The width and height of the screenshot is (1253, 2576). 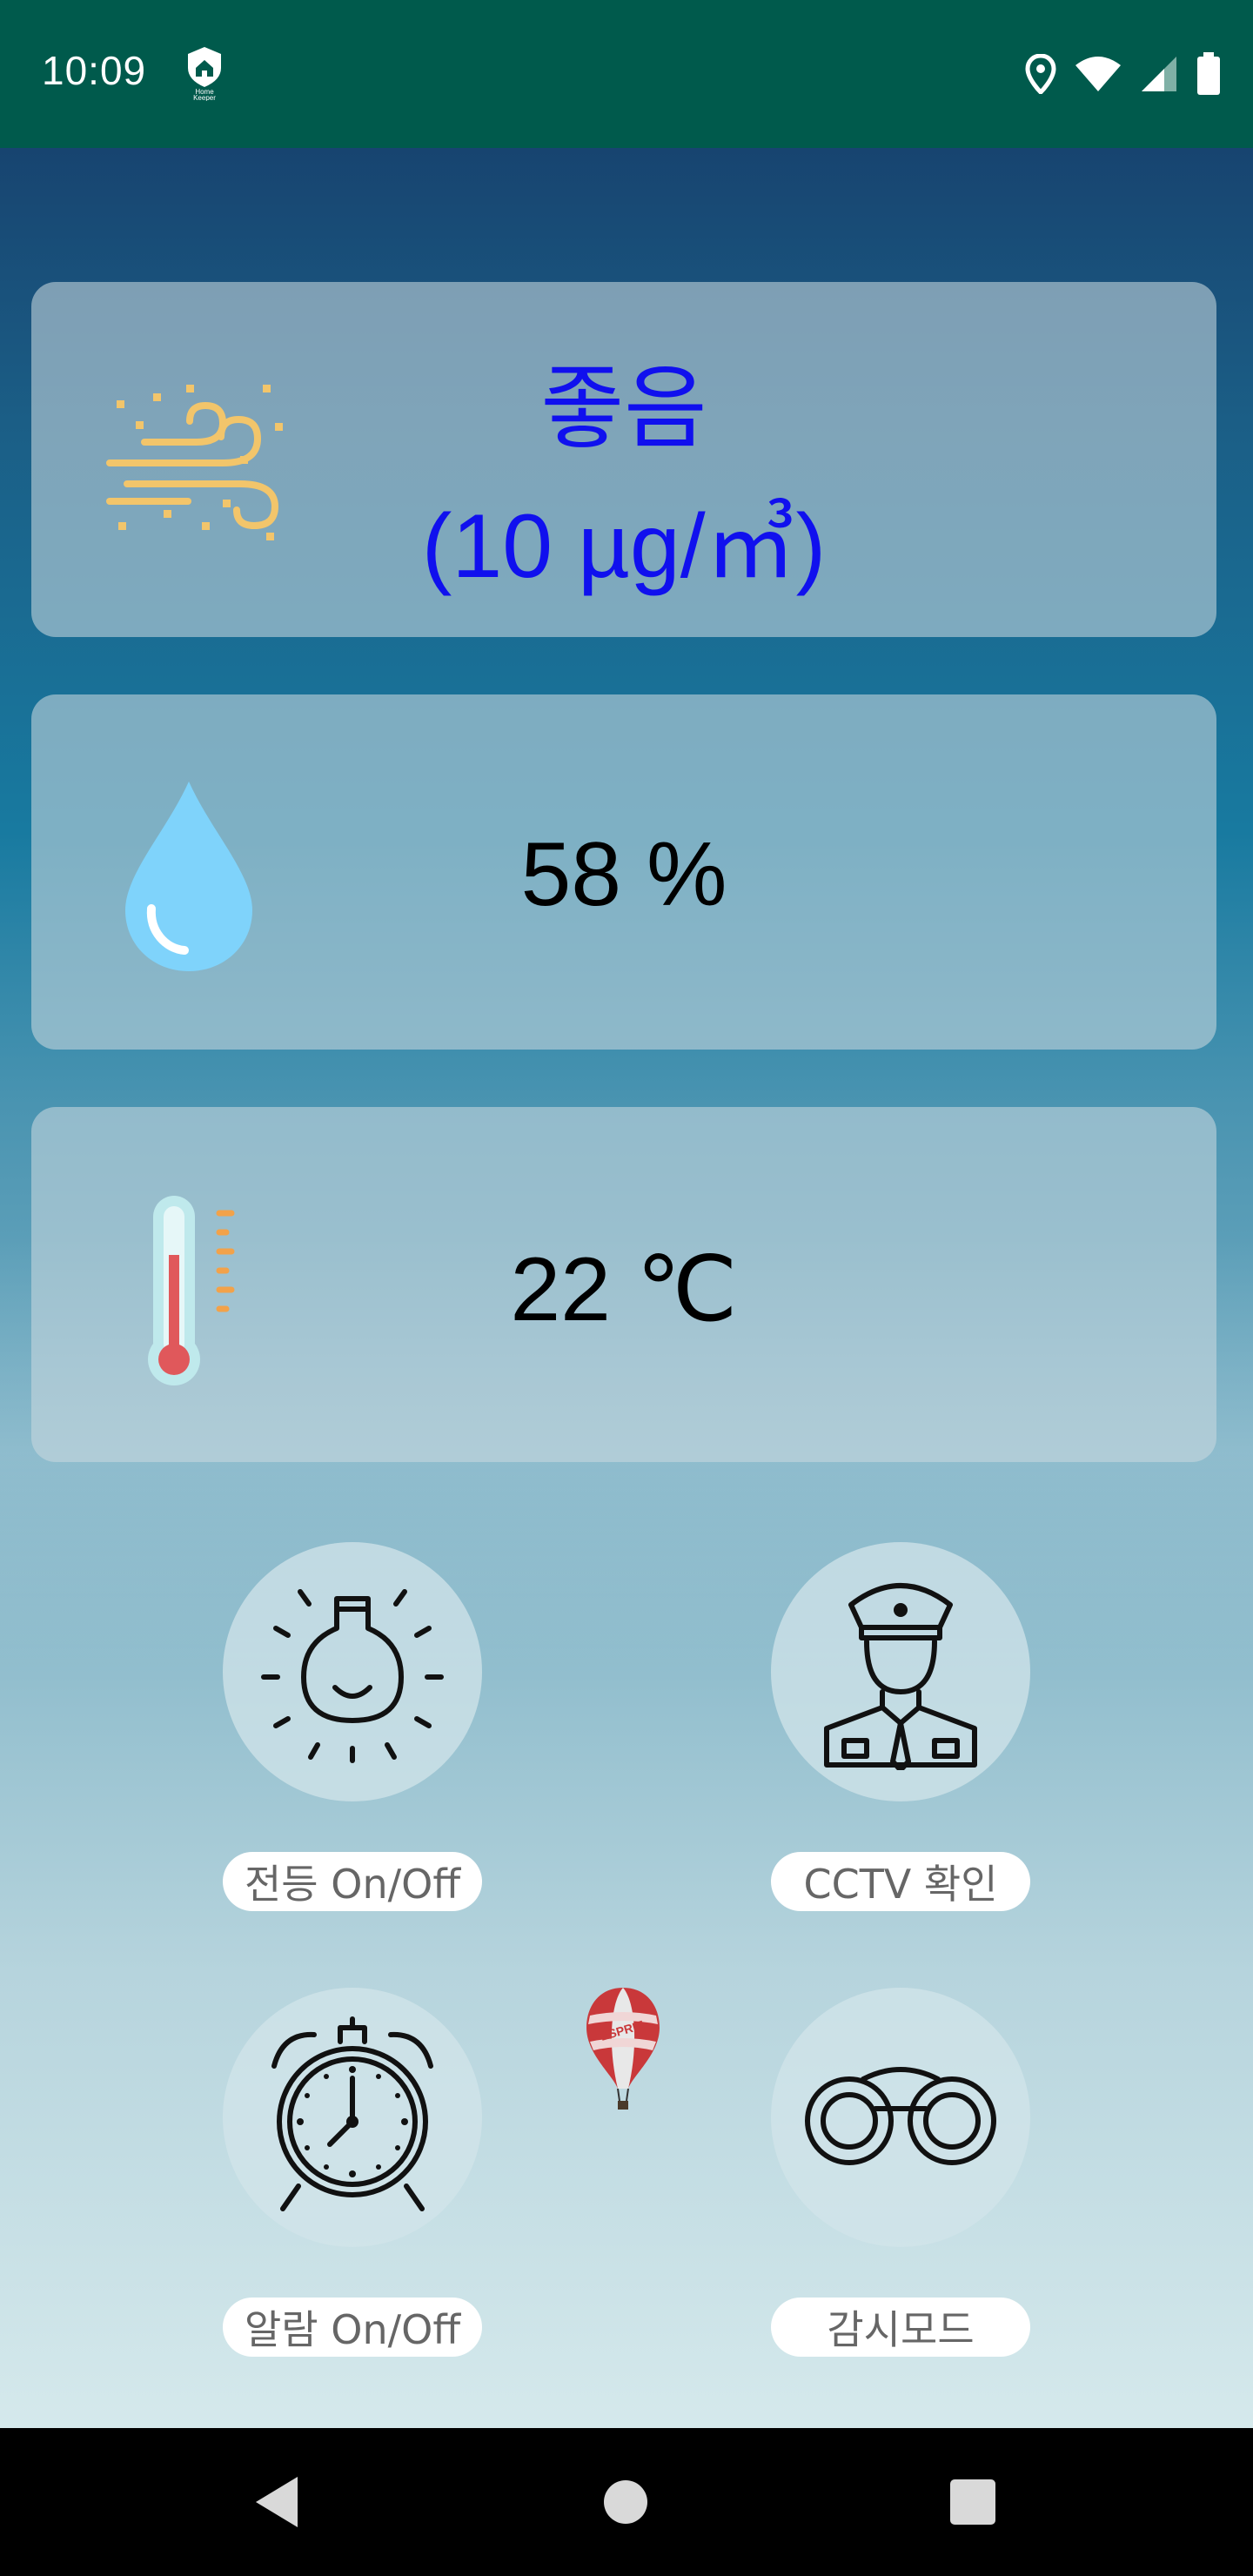 I want to click on navigation-bar, so click(x=626, y=2502).